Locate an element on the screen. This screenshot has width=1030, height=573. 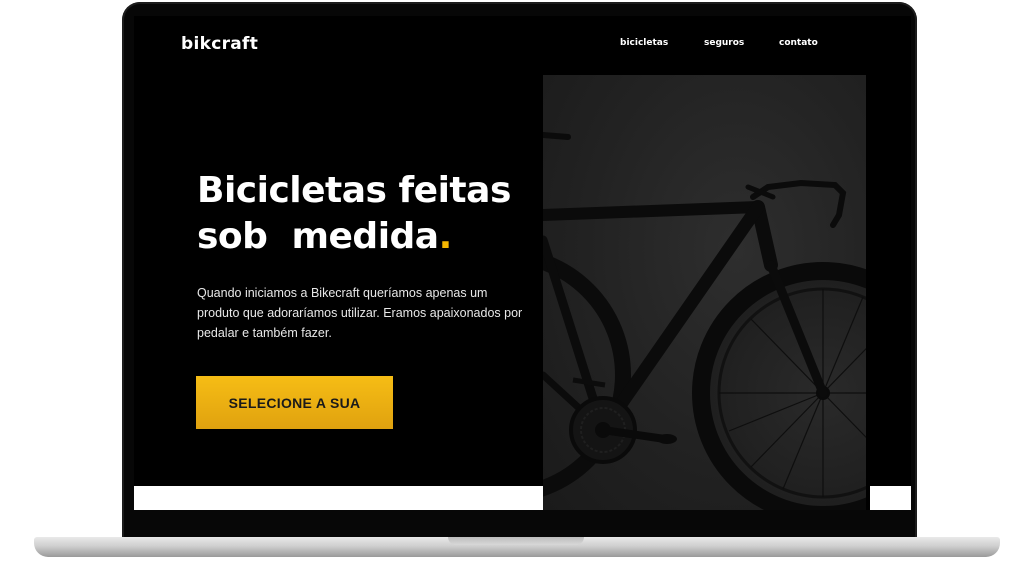
hero-title: Bicicletas feitas sob medida. is located at coordinates (367, 214).